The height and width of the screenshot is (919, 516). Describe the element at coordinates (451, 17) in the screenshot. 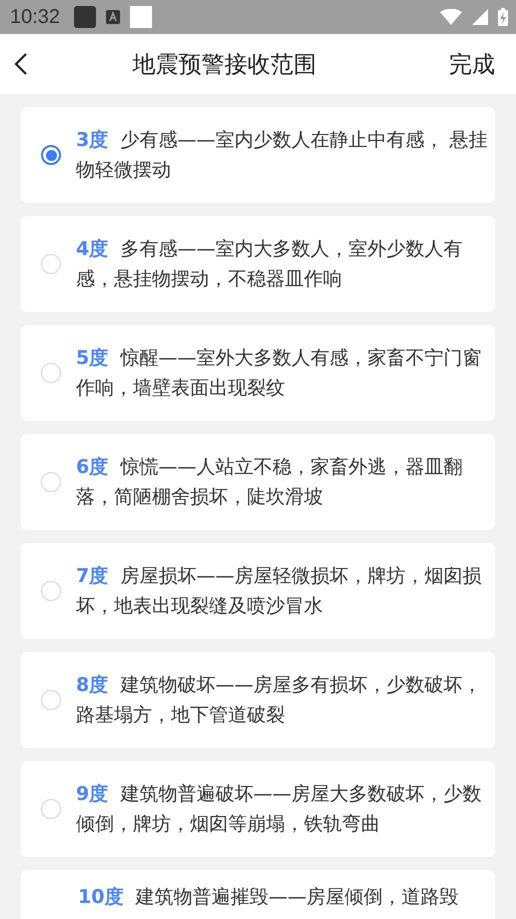

I see `wifi-icon` at that location.